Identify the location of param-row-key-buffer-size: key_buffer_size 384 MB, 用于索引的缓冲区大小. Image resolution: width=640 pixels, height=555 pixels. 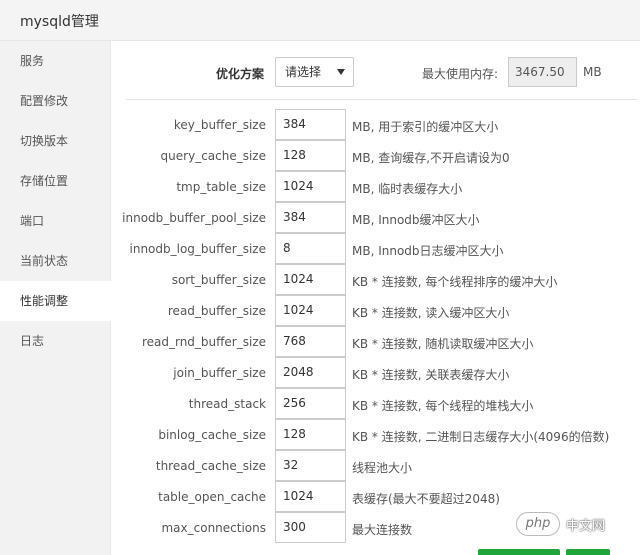
(376, 124).